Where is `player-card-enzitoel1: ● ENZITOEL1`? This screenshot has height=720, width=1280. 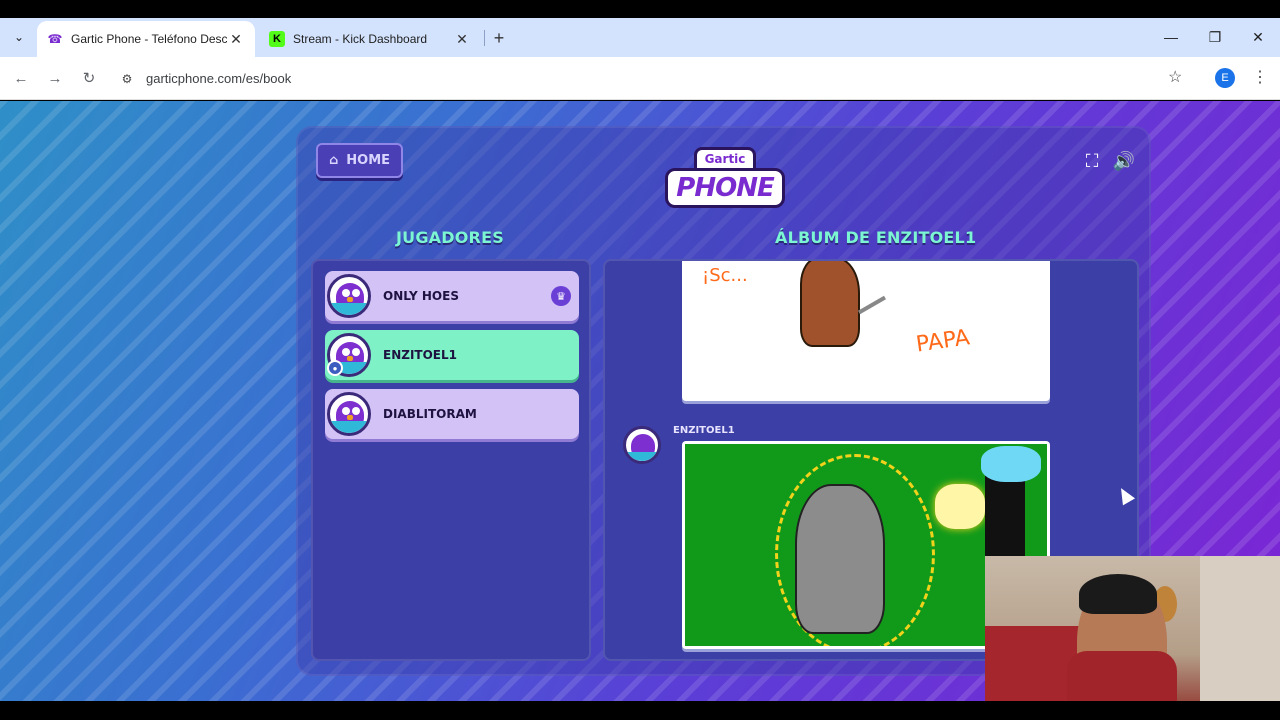
player-card-enzitoel1: ● ENZITOEL1 is located at coordinates (452, 355).